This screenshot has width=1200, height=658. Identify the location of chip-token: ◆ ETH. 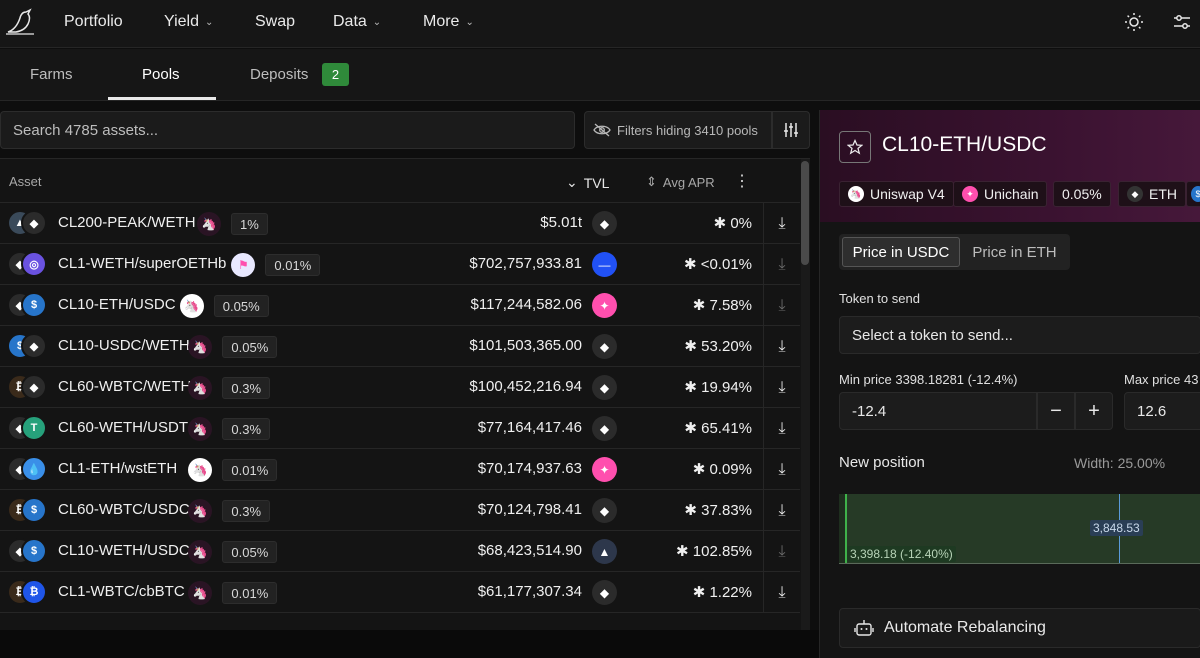
(1152, 194).